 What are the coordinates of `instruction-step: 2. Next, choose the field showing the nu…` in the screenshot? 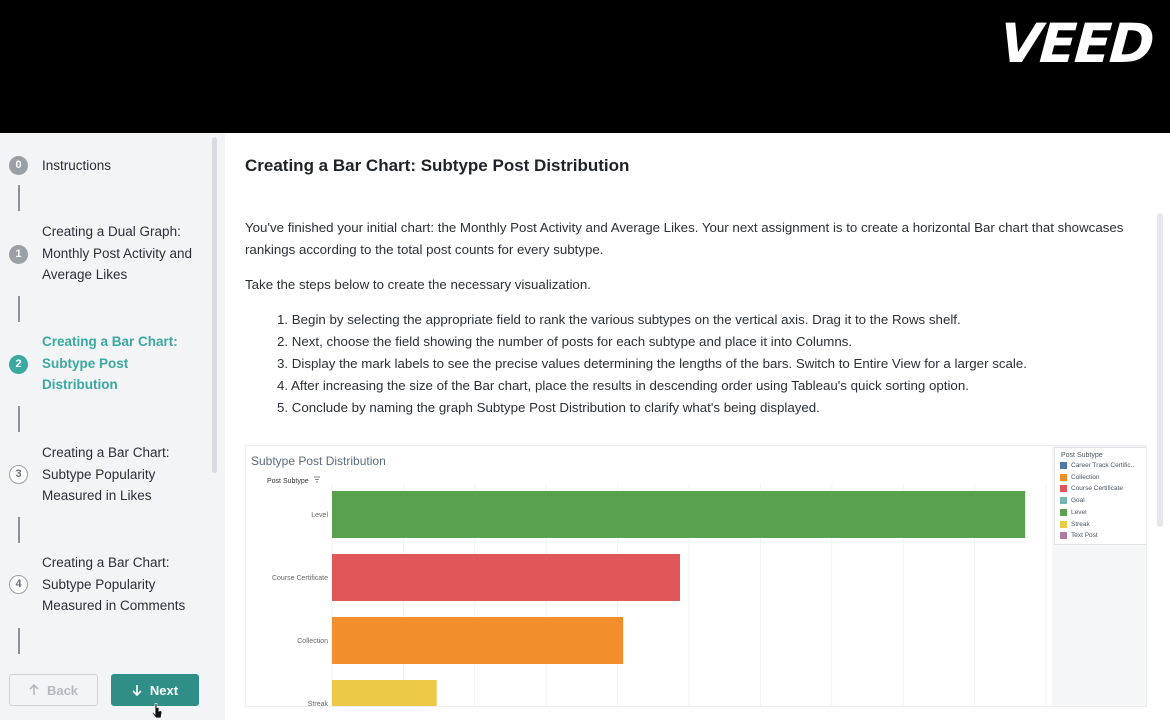 It's located at (565, 341).